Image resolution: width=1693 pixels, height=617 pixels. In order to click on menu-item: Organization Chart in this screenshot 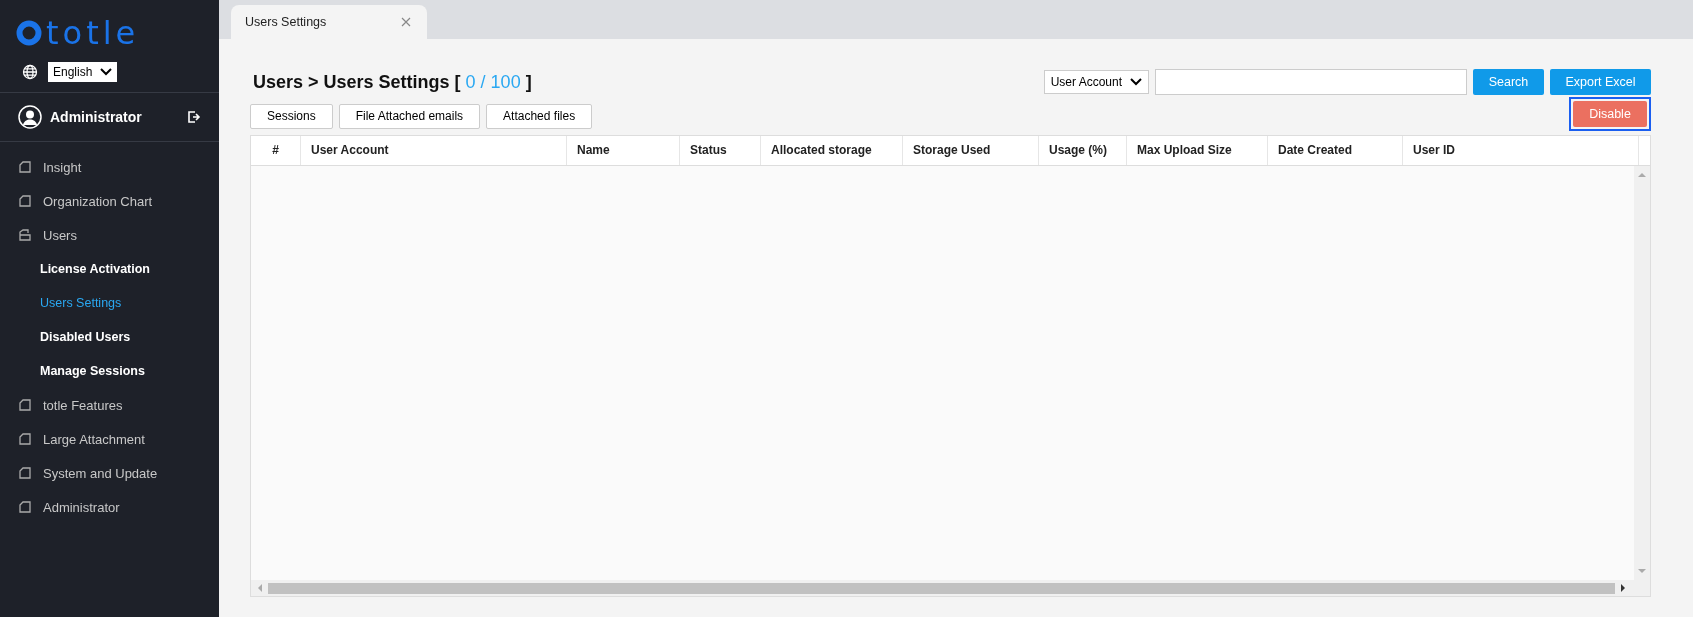, I will do `click(109, 201)`.